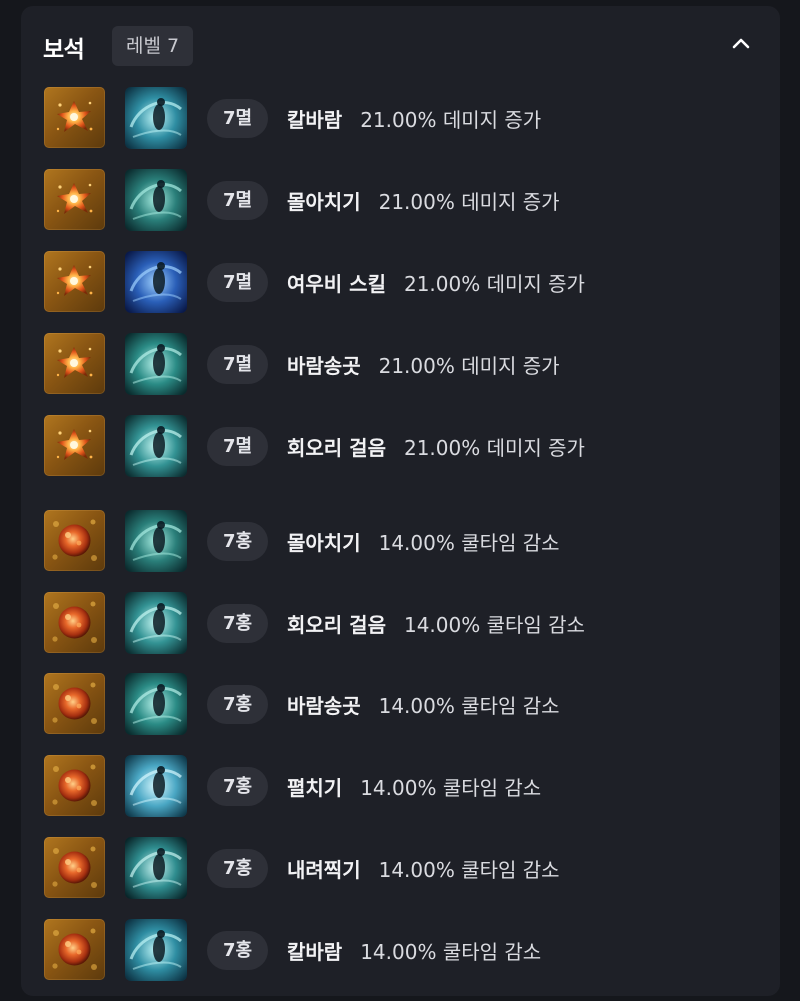  Describe the element at coordinates (156, 786) in the screenshot. I see `umbrella-burst-skill-icon` at that location.